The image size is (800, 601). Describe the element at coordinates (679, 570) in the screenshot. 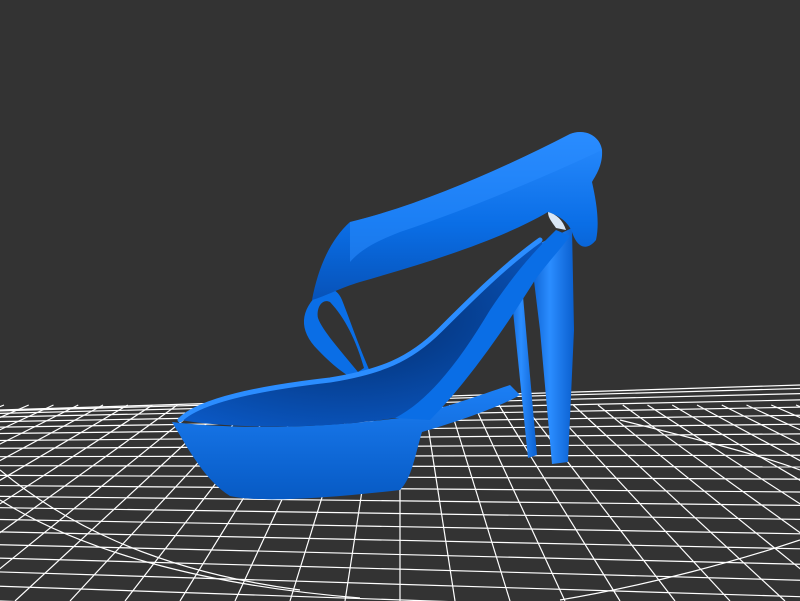

I see `grid-curve` at that location.